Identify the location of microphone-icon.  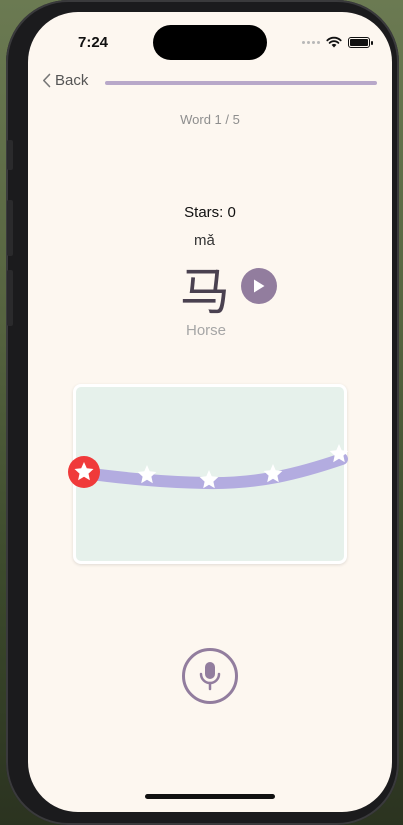
(210, 676).